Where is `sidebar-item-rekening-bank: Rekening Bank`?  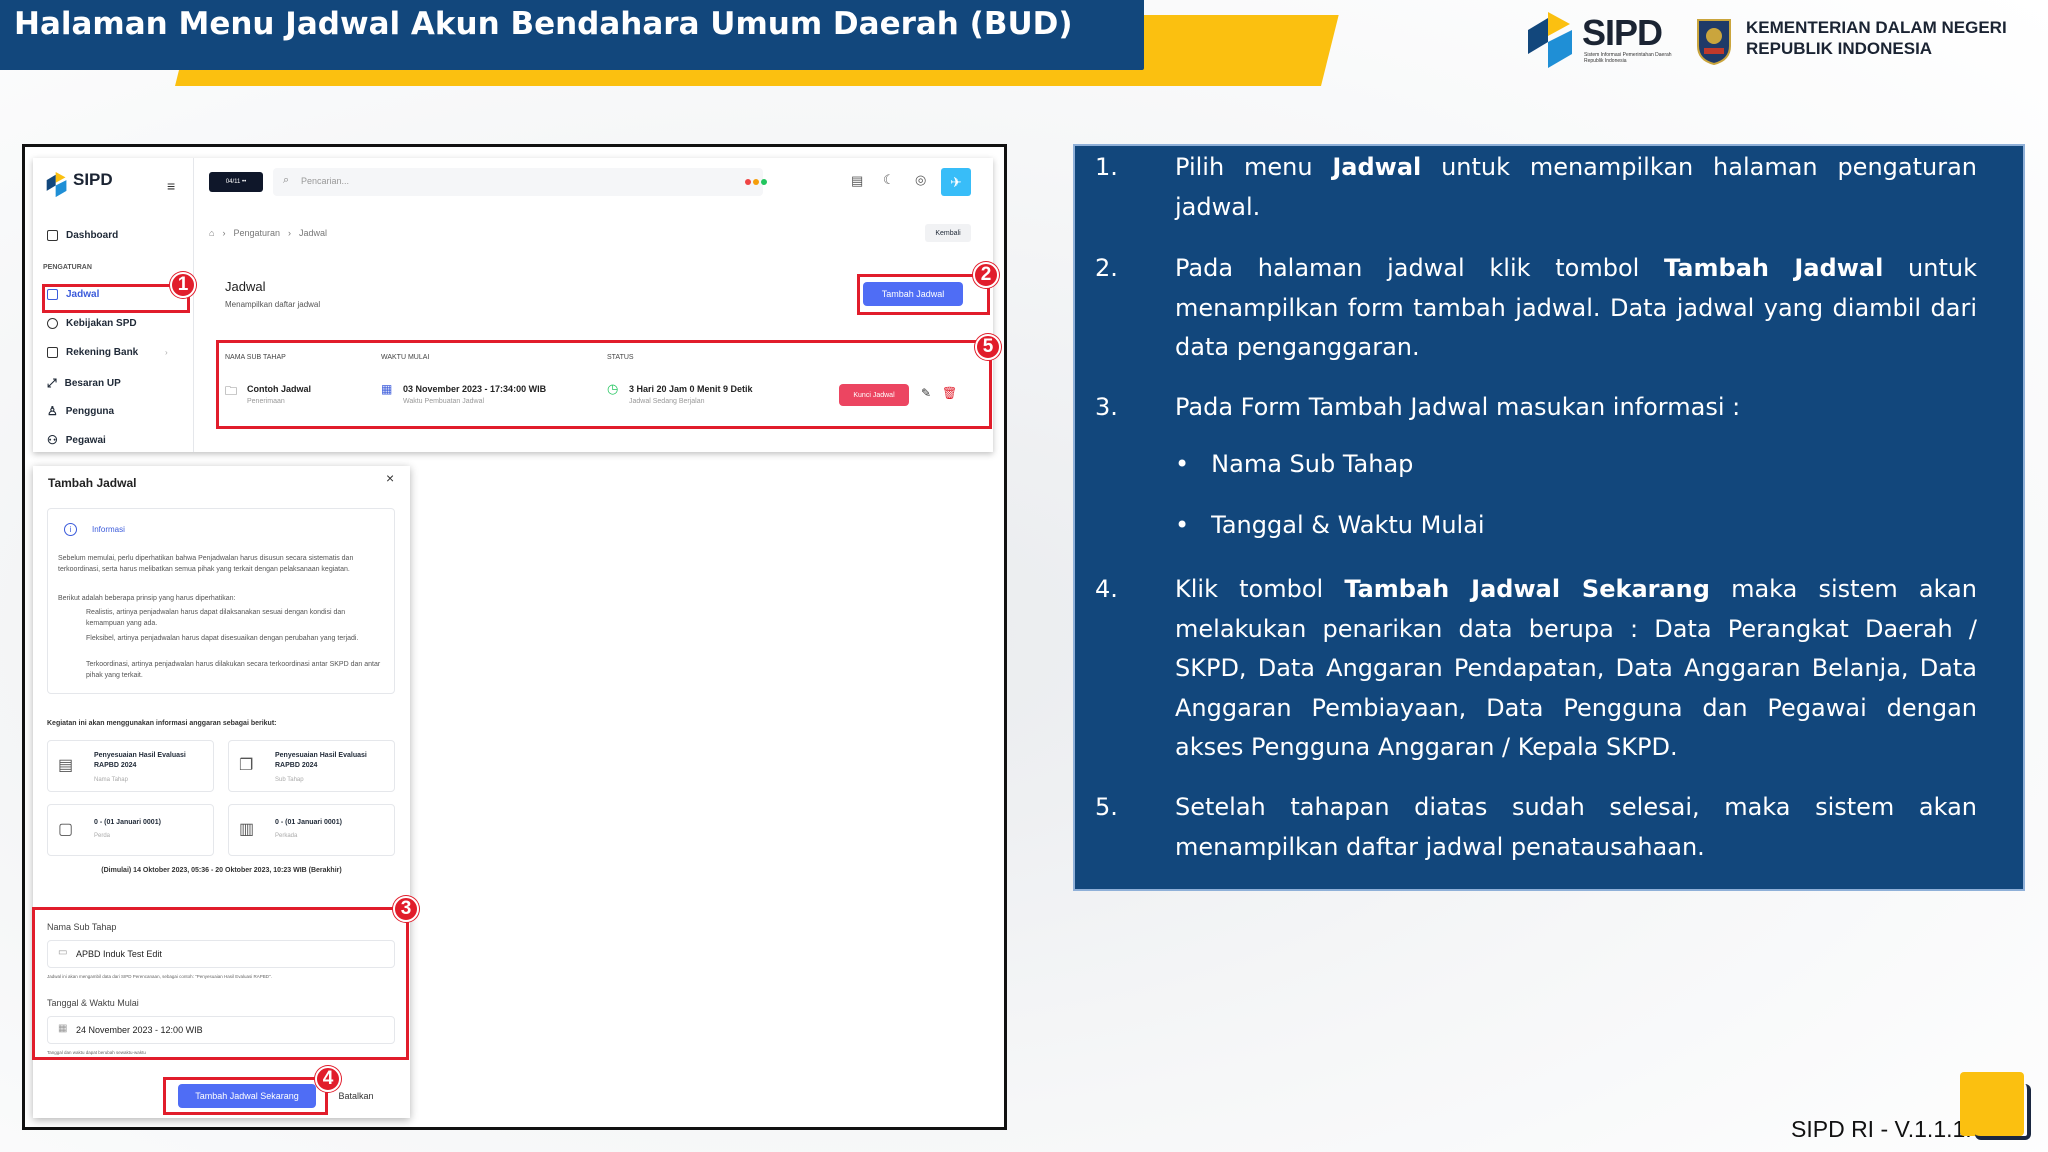 sidebar-item-rekening-bank: Rekening Bank is located at coordinates (92, 352).